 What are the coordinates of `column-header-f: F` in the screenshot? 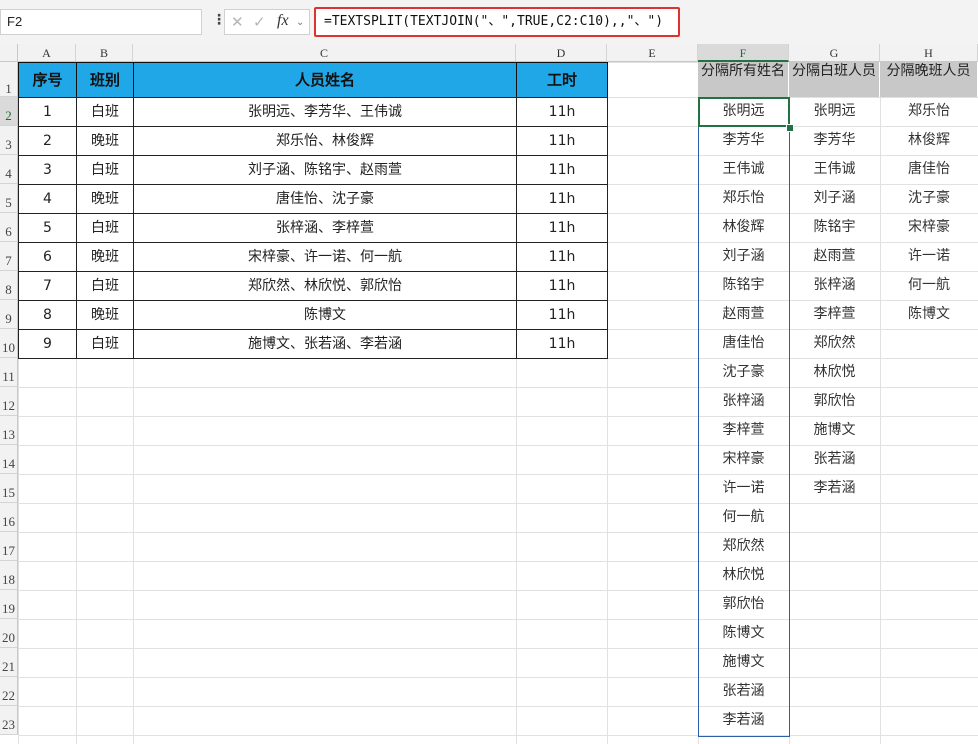 It's located at (743, 53).